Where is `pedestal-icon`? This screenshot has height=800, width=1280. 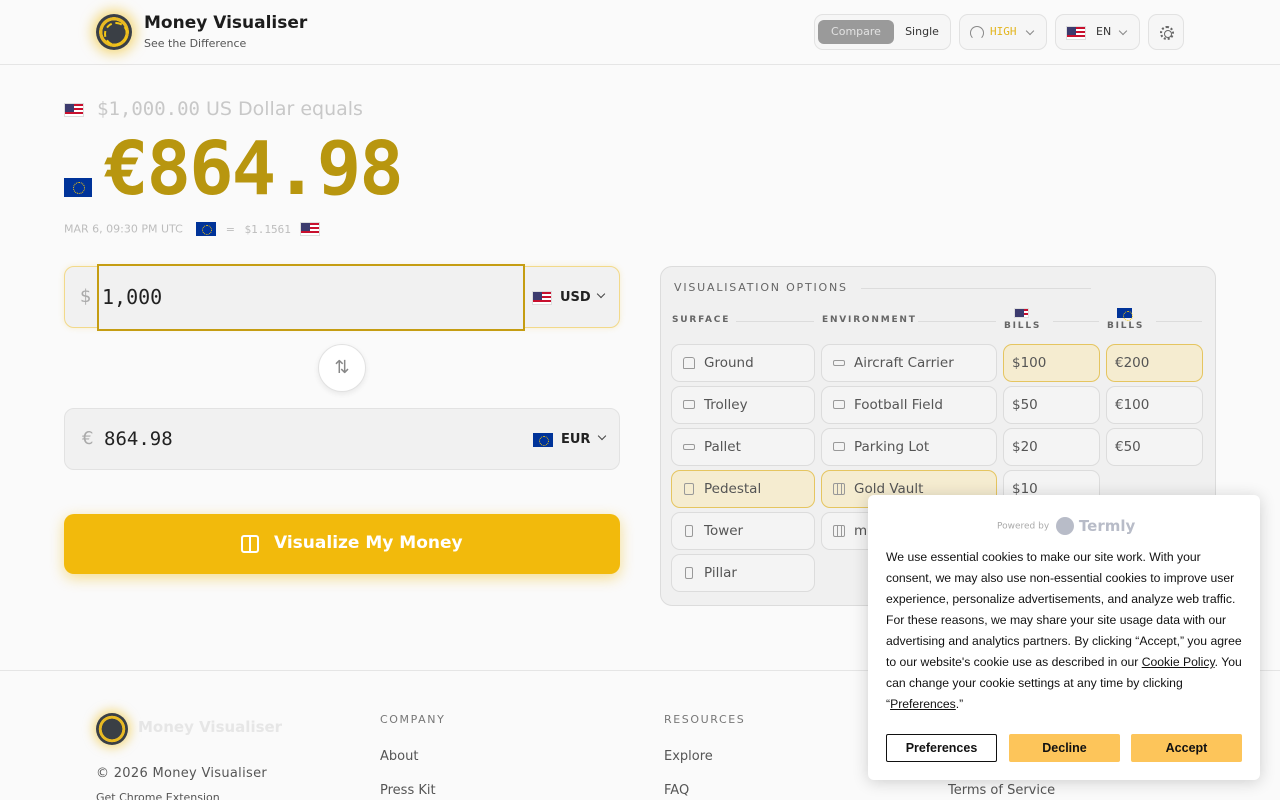 pedestal-icon is located at coordinates (689, 489).